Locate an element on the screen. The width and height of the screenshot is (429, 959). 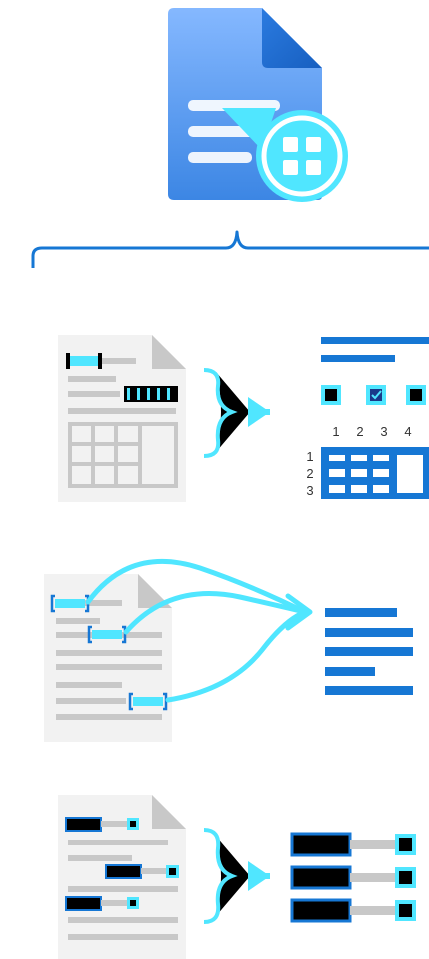
structured-layout-icon: 1 2 3 4 1 2 3 is located at coordinates (367, 418).